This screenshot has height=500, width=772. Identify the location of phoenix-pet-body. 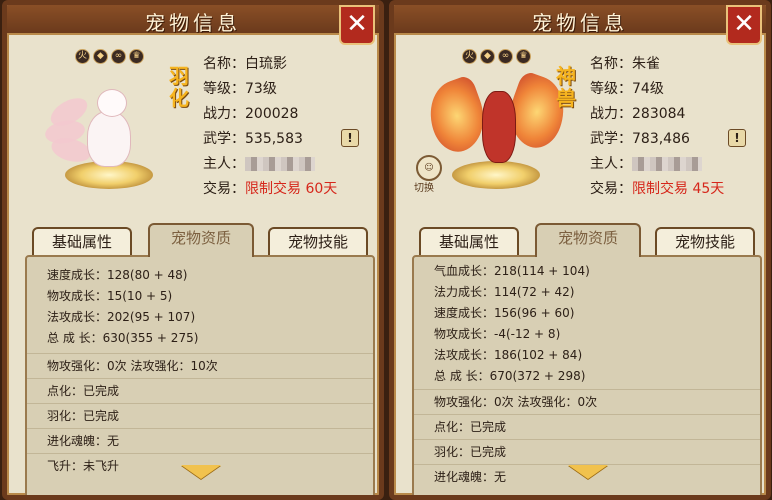
(499, 127).